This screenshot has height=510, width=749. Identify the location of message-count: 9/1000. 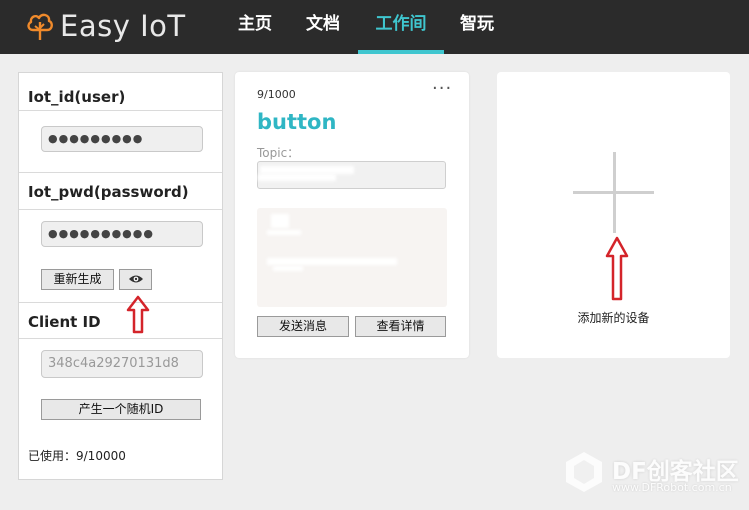
(276, 94).